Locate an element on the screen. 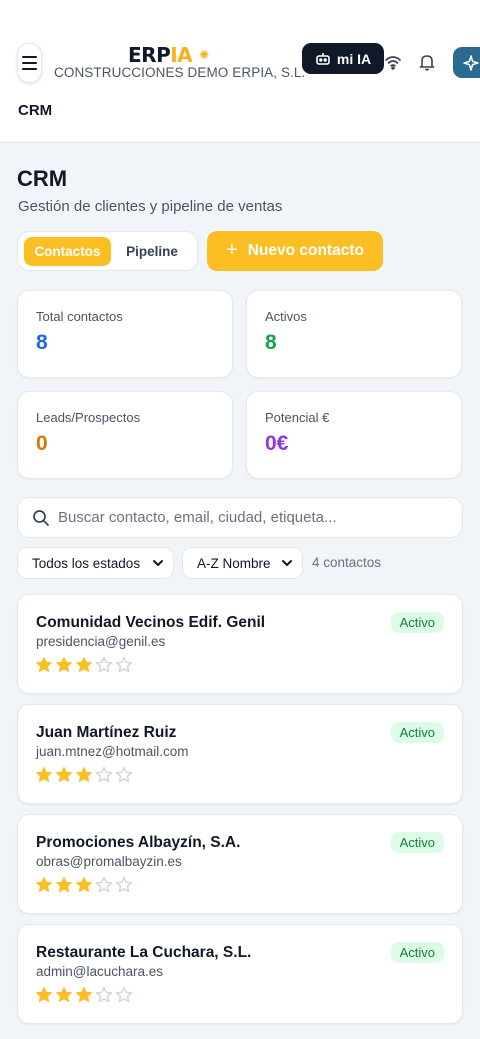  app-logo: ERP IA ✺ is located at coordinates (168, 55).